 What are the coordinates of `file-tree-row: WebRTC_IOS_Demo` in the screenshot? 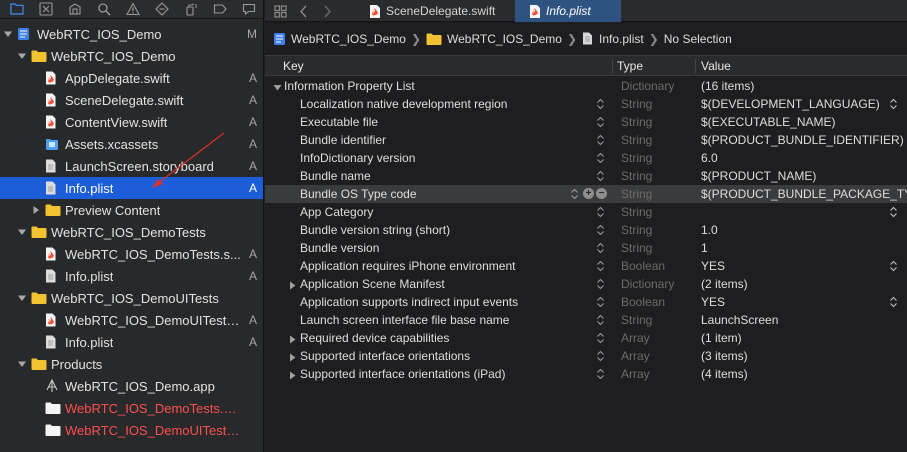 It's located at (131, 56).